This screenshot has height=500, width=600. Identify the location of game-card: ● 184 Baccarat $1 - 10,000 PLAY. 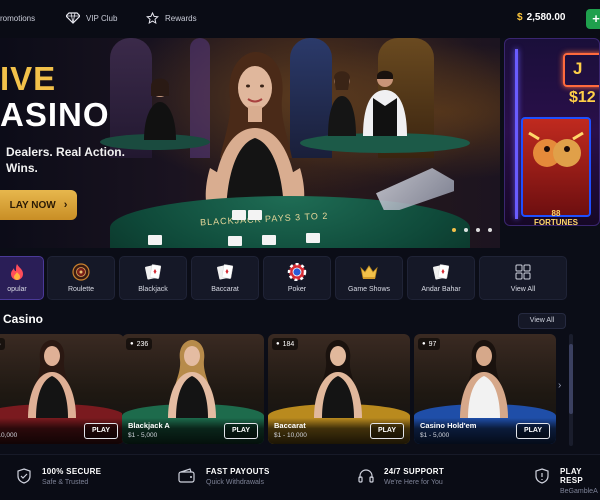
(339, 389).